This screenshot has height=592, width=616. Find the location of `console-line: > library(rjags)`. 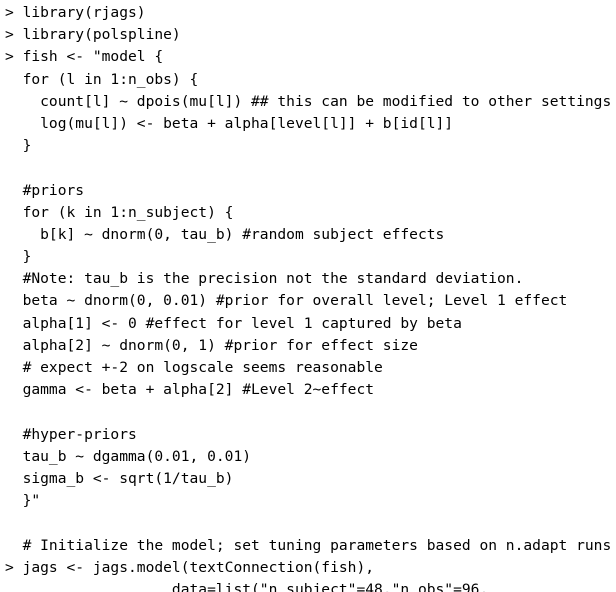

console-line: > library(rjags) is located at coordinates (75, 12).